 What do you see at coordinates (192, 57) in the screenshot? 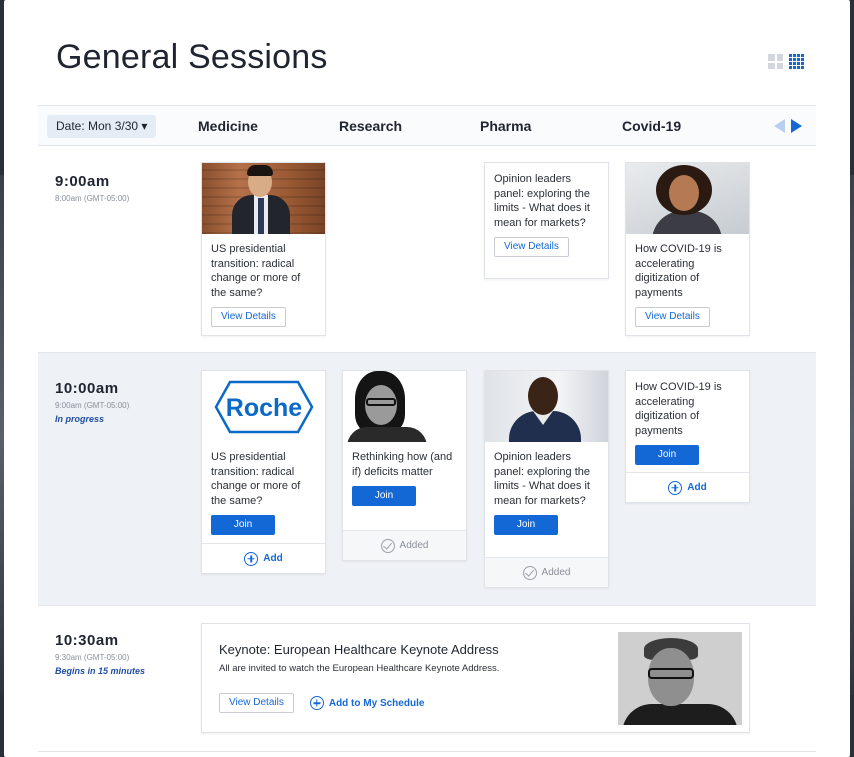
I see `page-title: General Sessions` at bounding box center [192, 57].